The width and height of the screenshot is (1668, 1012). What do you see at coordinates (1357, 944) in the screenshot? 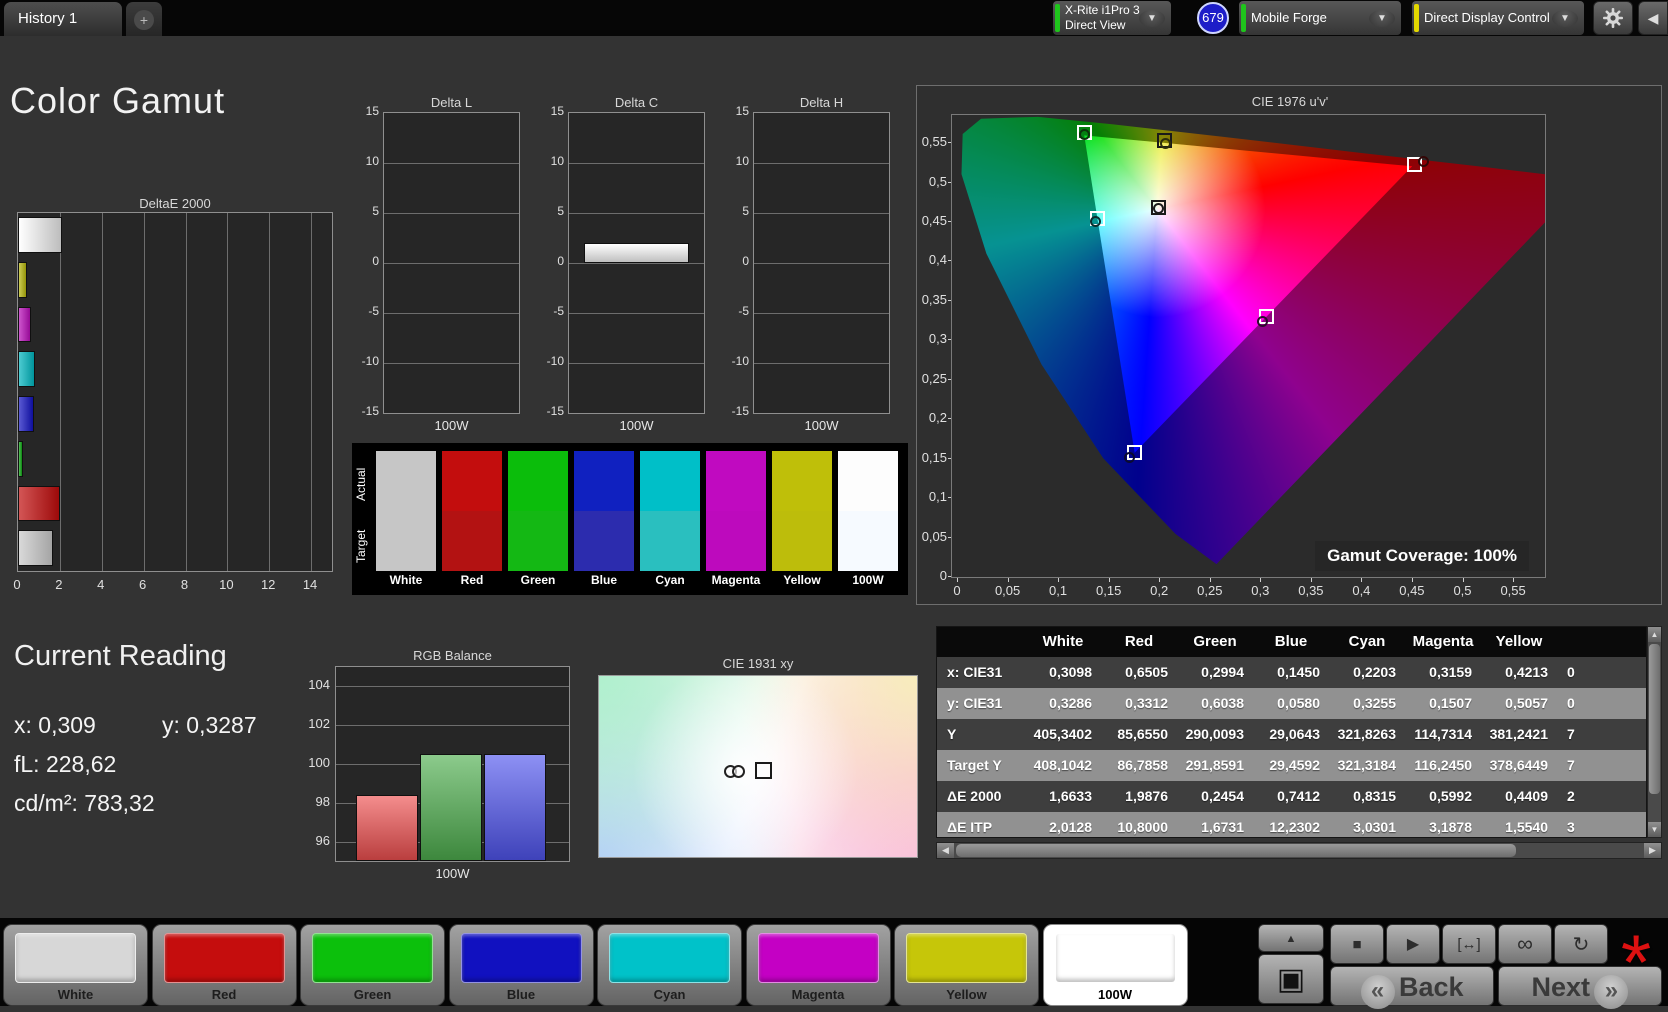
I see `stop-button: ■` at bounding box center [1357, 944].